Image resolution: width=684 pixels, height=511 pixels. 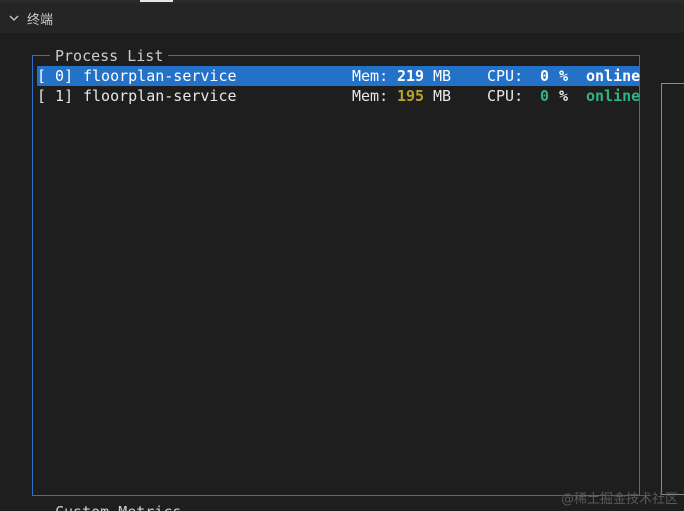 I want to click on process-list-title: Process List, so click(x=109, y=56).